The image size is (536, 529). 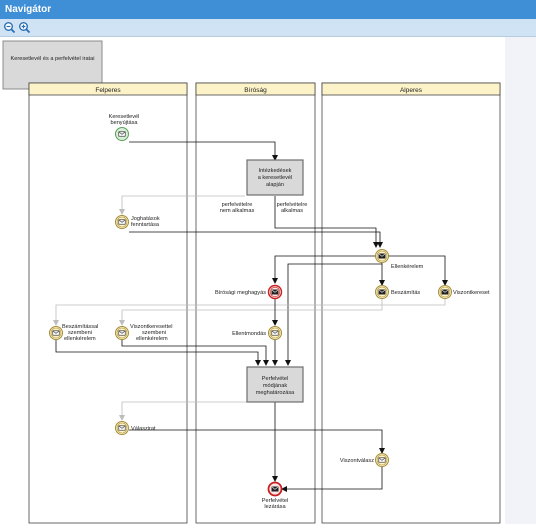 What do you see at coordinates (275, 507) in the screenshot?
I see `end-event-line2: lezárása` at bounding box center [275, 507].